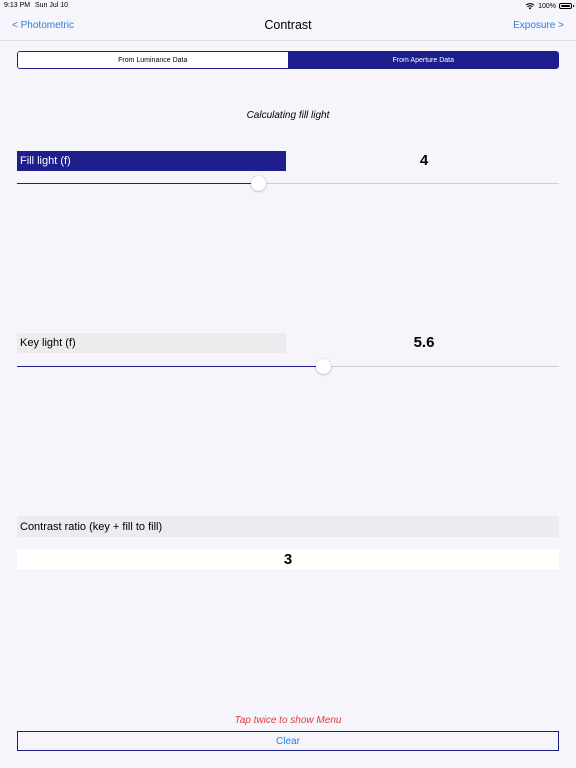  Describe the element at coordinates (17, 5) in the screenshot. I see `status-time: 9:13 PM` at that location.